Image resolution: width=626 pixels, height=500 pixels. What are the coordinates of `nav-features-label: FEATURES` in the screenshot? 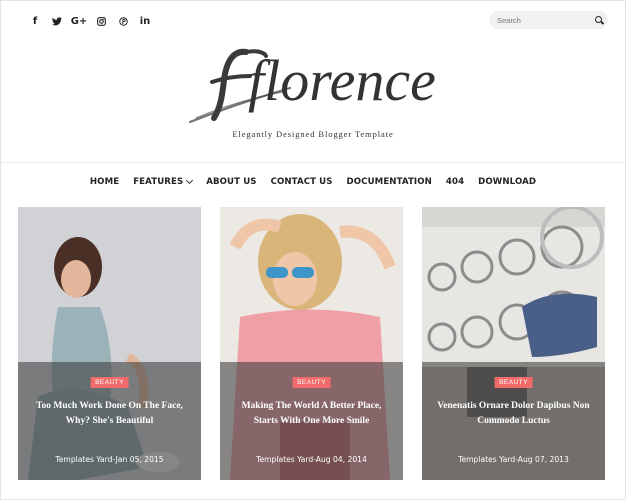 It's located at (158, 181).